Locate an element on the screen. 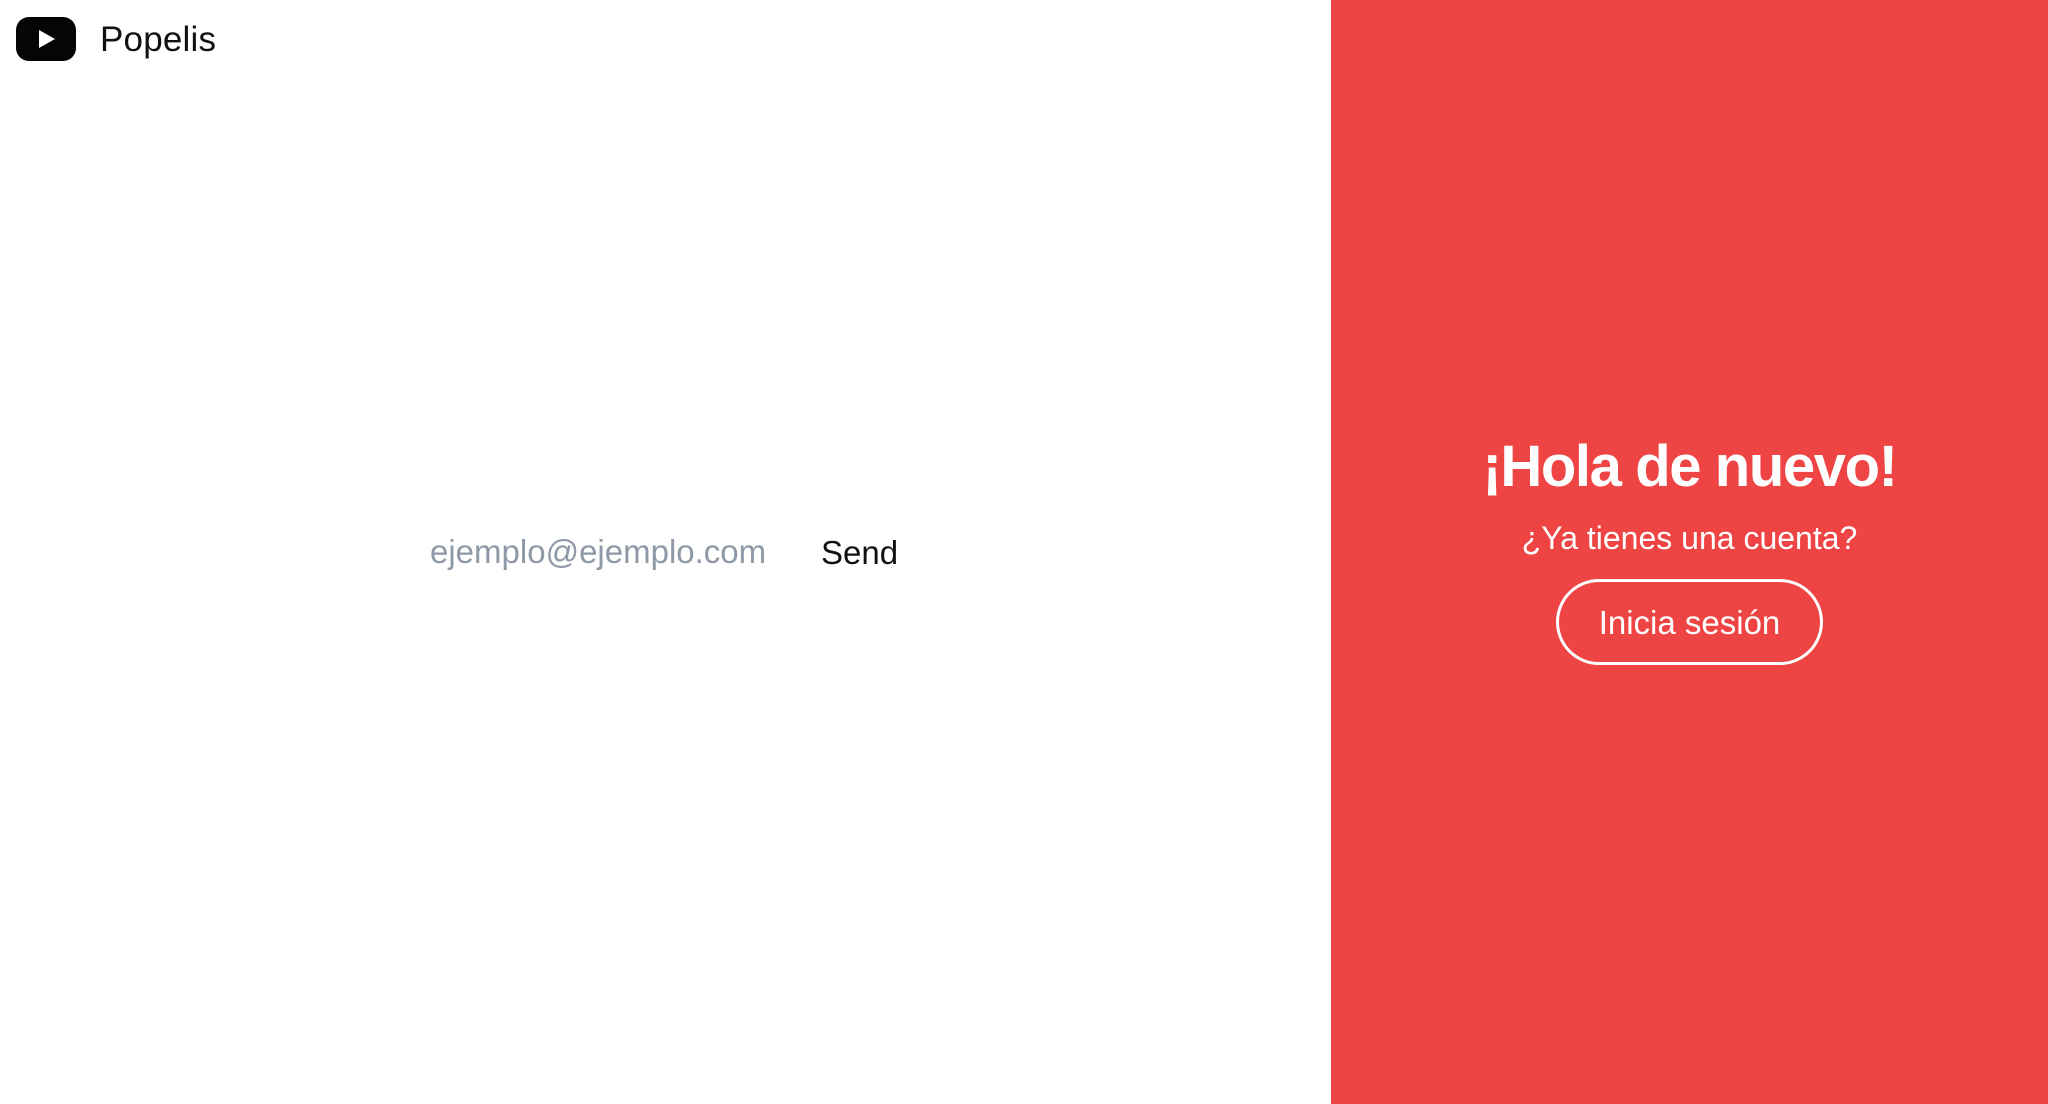 This screenshot has width=2048, height=1104. brand-logo: Popelis is located at coordinates (116, 39).